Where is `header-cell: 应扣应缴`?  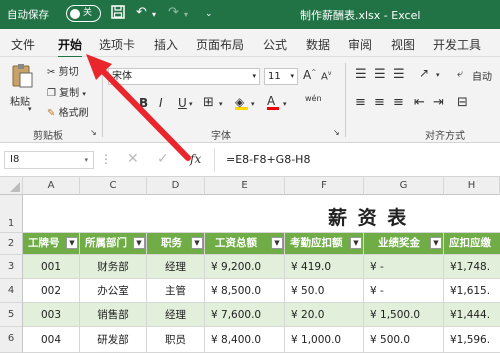
header-cell: 应扣应缴 is located at coordinates (472, 244).